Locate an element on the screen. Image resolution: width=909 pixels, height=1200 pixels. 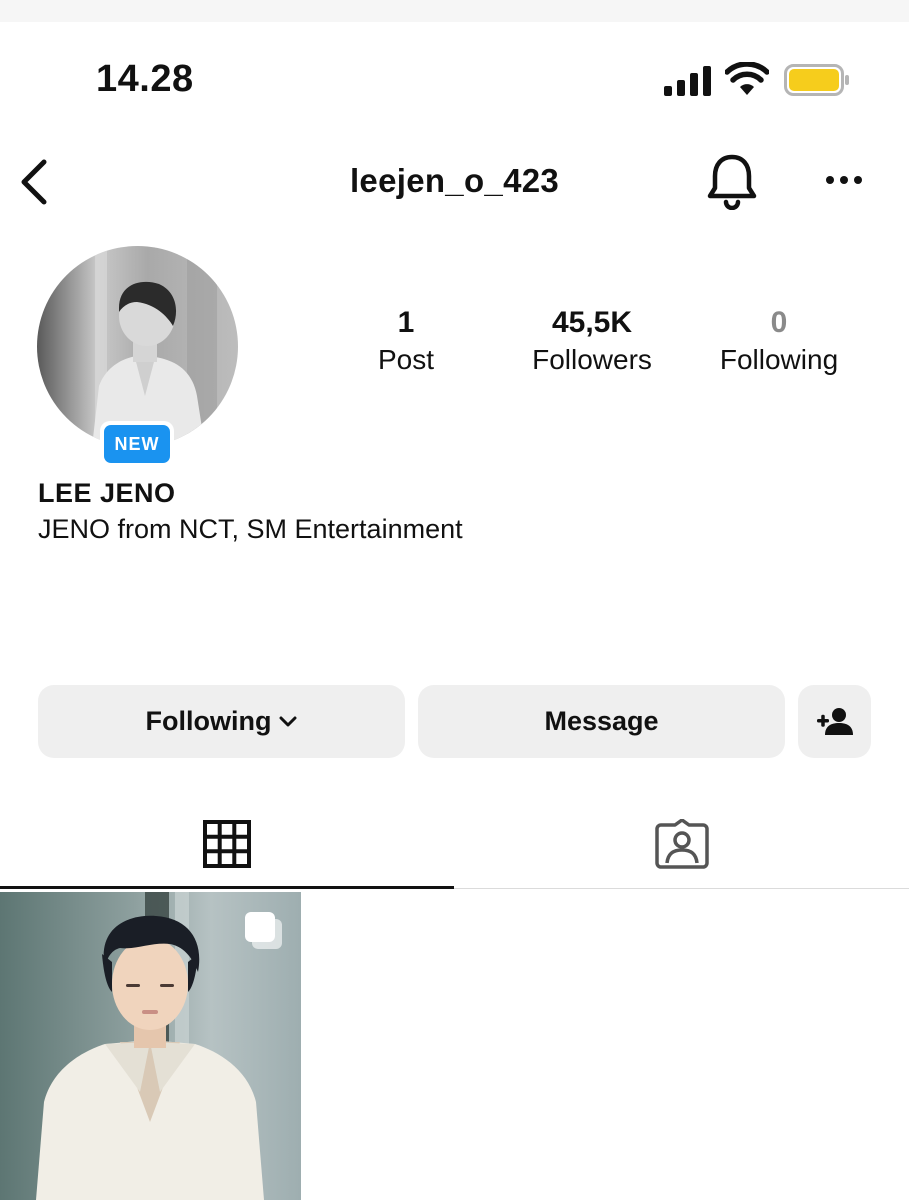
chevron-down-icon is located at coordinates (288, 721).